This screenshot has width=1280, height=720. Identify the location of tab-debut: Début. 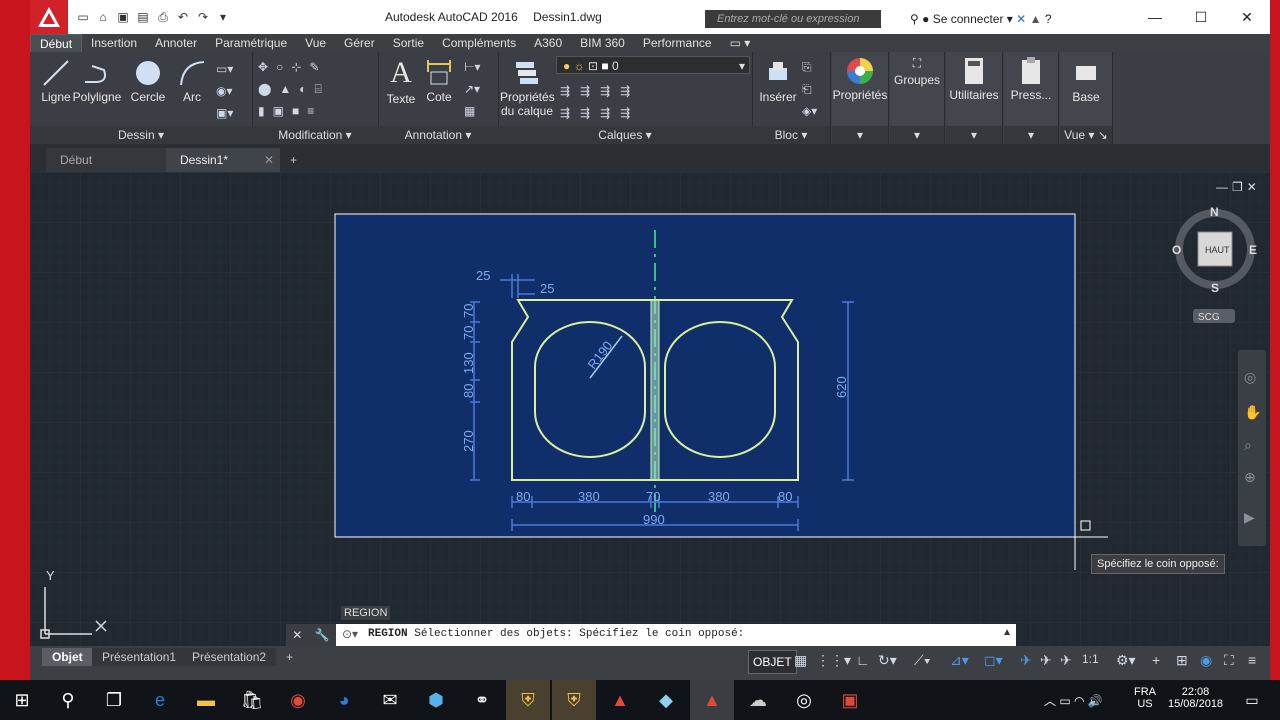
(56, 43).